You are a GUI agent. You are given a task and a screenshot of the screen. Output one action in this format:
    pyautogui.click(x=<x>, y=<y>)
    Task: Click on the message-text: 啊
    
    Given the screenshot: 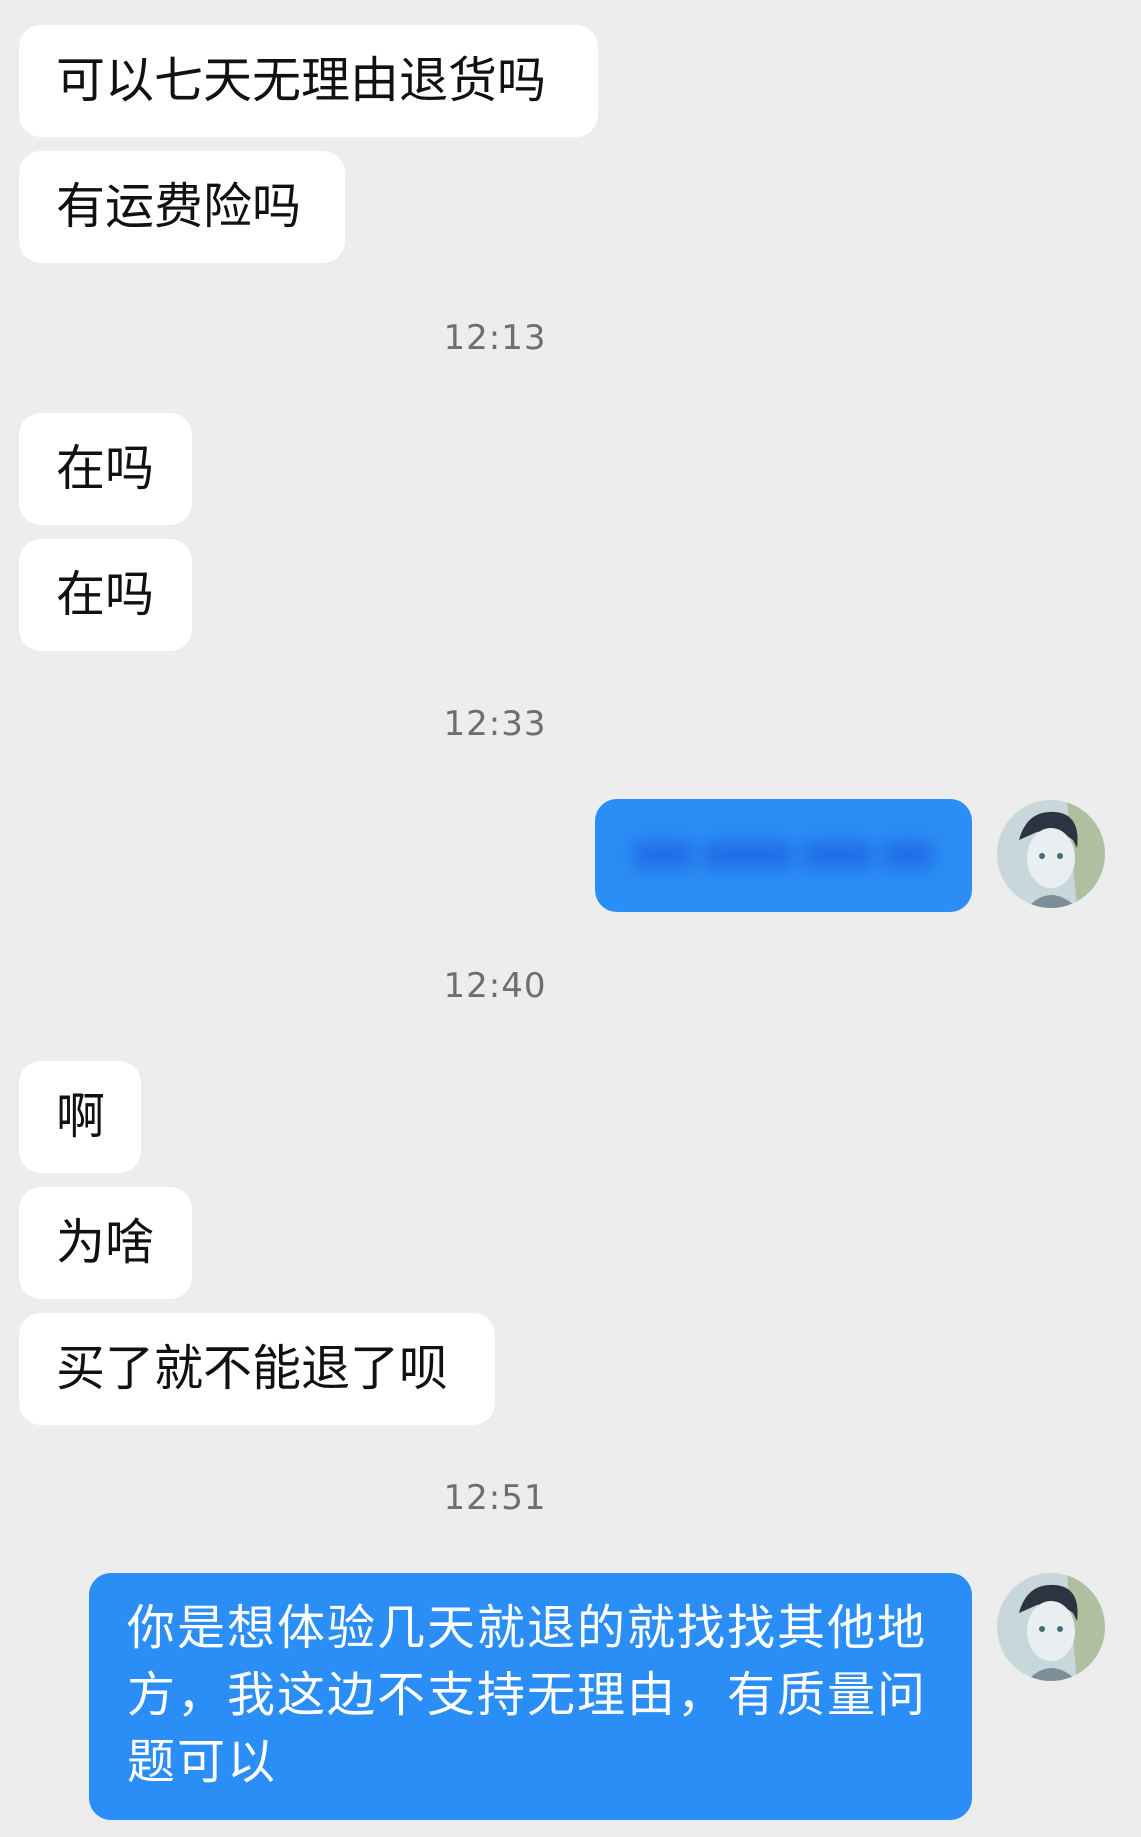 What is the action you would take?
    pyautogui.click(x=81, y=1116)
    